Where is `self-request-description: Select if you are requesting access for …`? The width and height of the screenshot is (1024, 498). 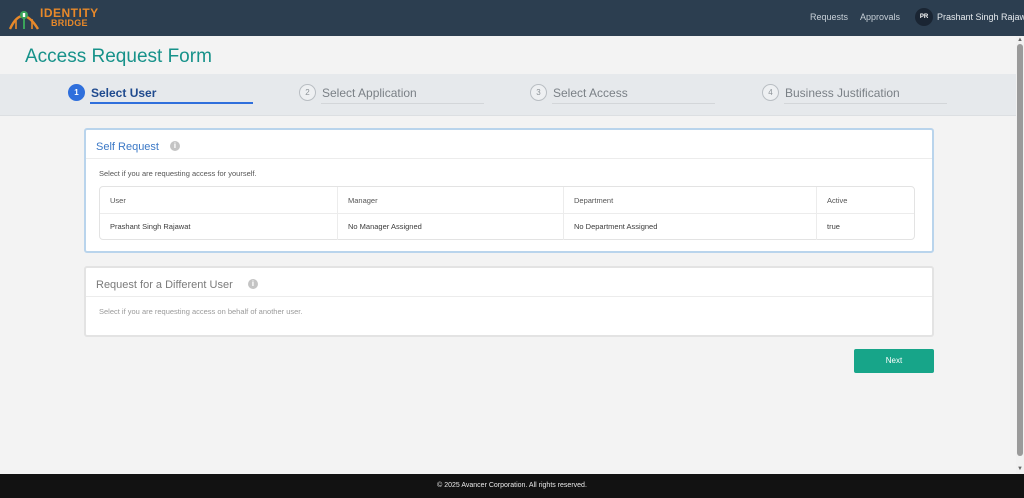 self-request-description: Select if you are requesting access for … is located at coordinates (178, 173).